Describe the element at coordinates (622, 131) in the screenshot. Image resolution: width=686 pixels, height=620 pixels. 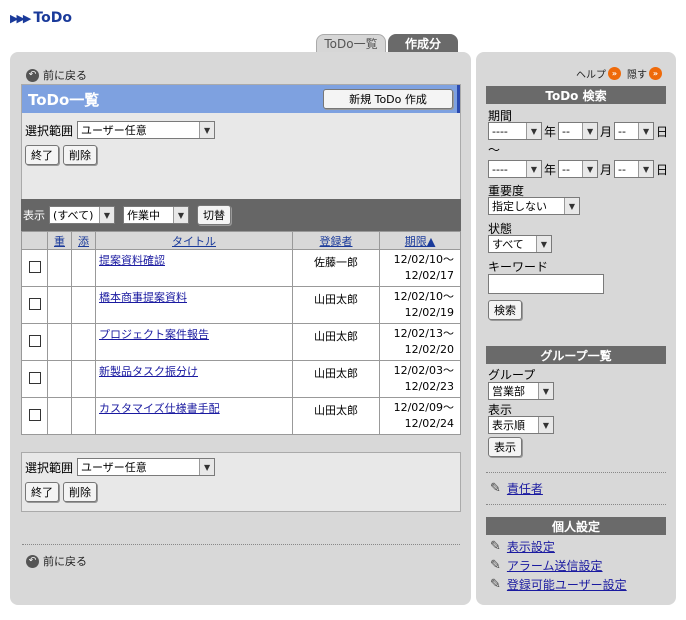
I see `from-day-value: --` at that location.